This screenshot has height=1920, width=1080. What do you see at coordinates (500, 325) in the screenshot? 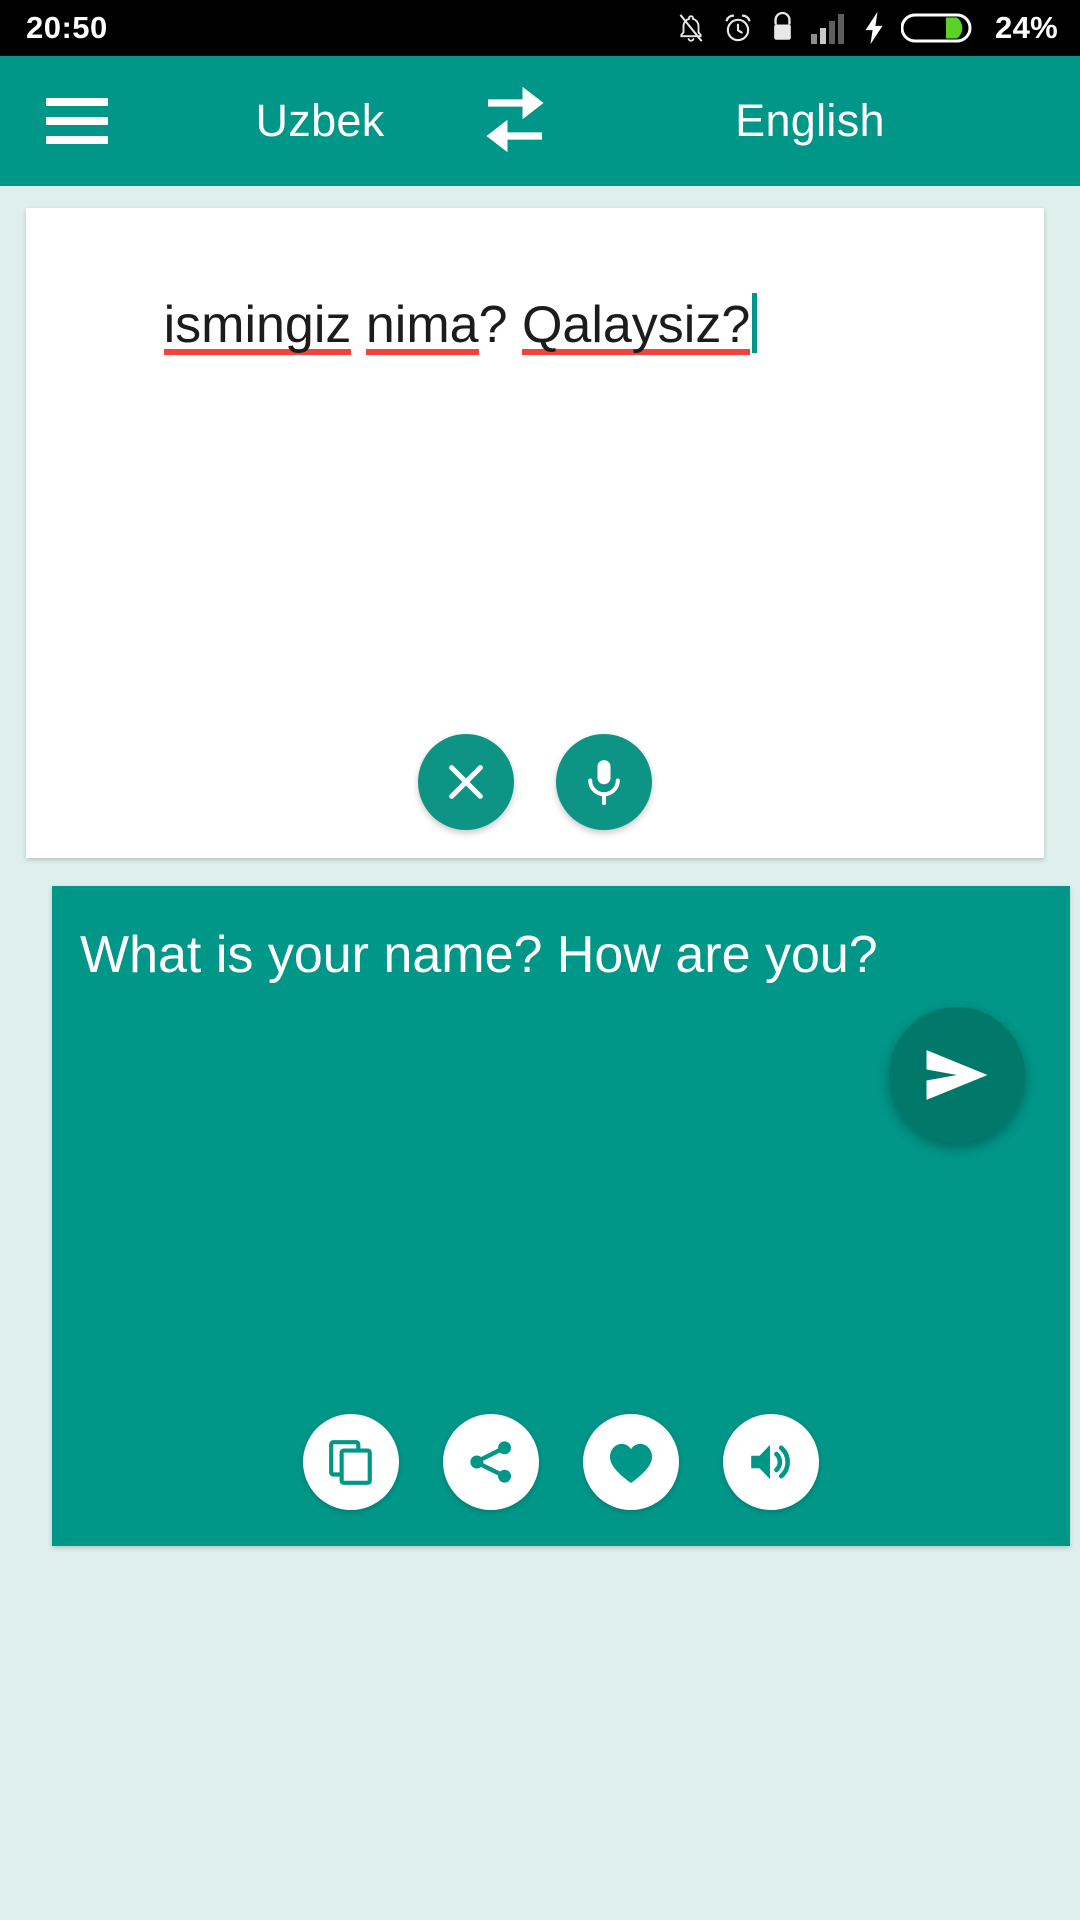
I see `source-punct-1: ?` at bounding box center [500, 325].